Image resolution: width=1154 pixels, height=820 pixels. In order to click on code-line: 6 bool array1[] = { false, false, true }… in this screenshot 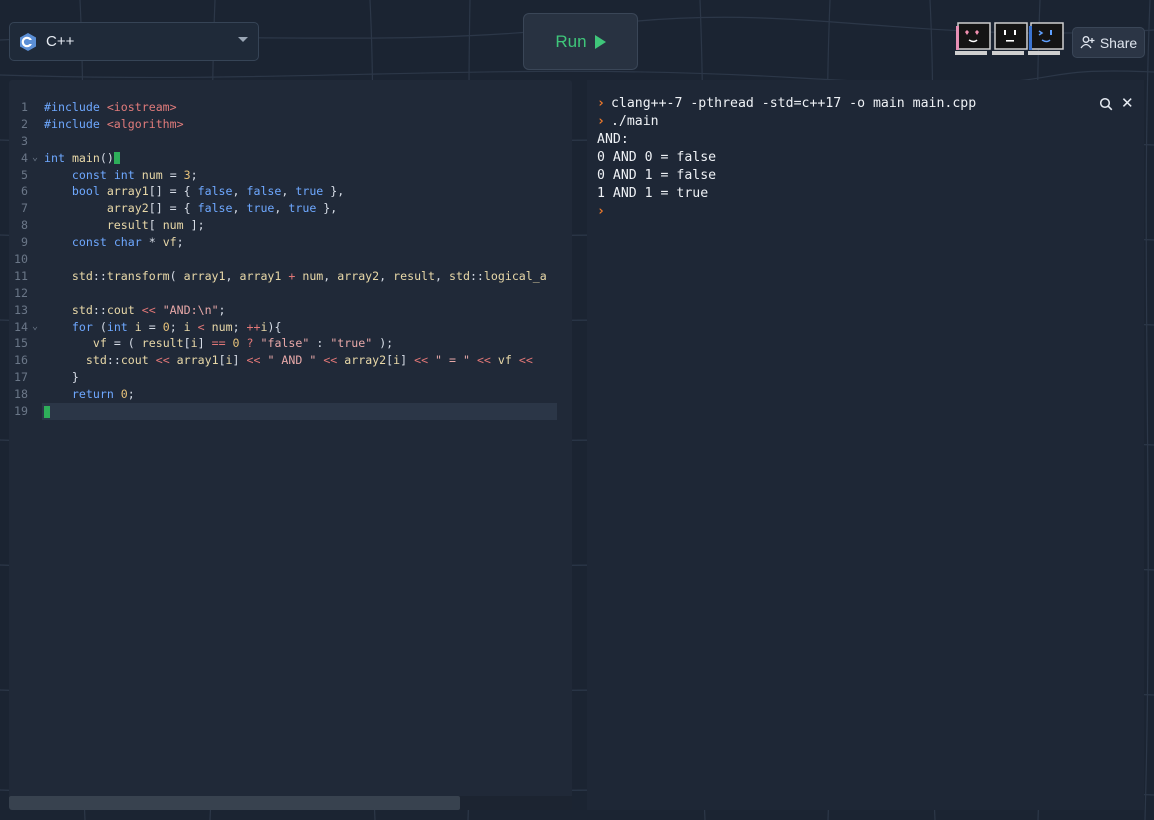, I will do `click(290, 191)`.